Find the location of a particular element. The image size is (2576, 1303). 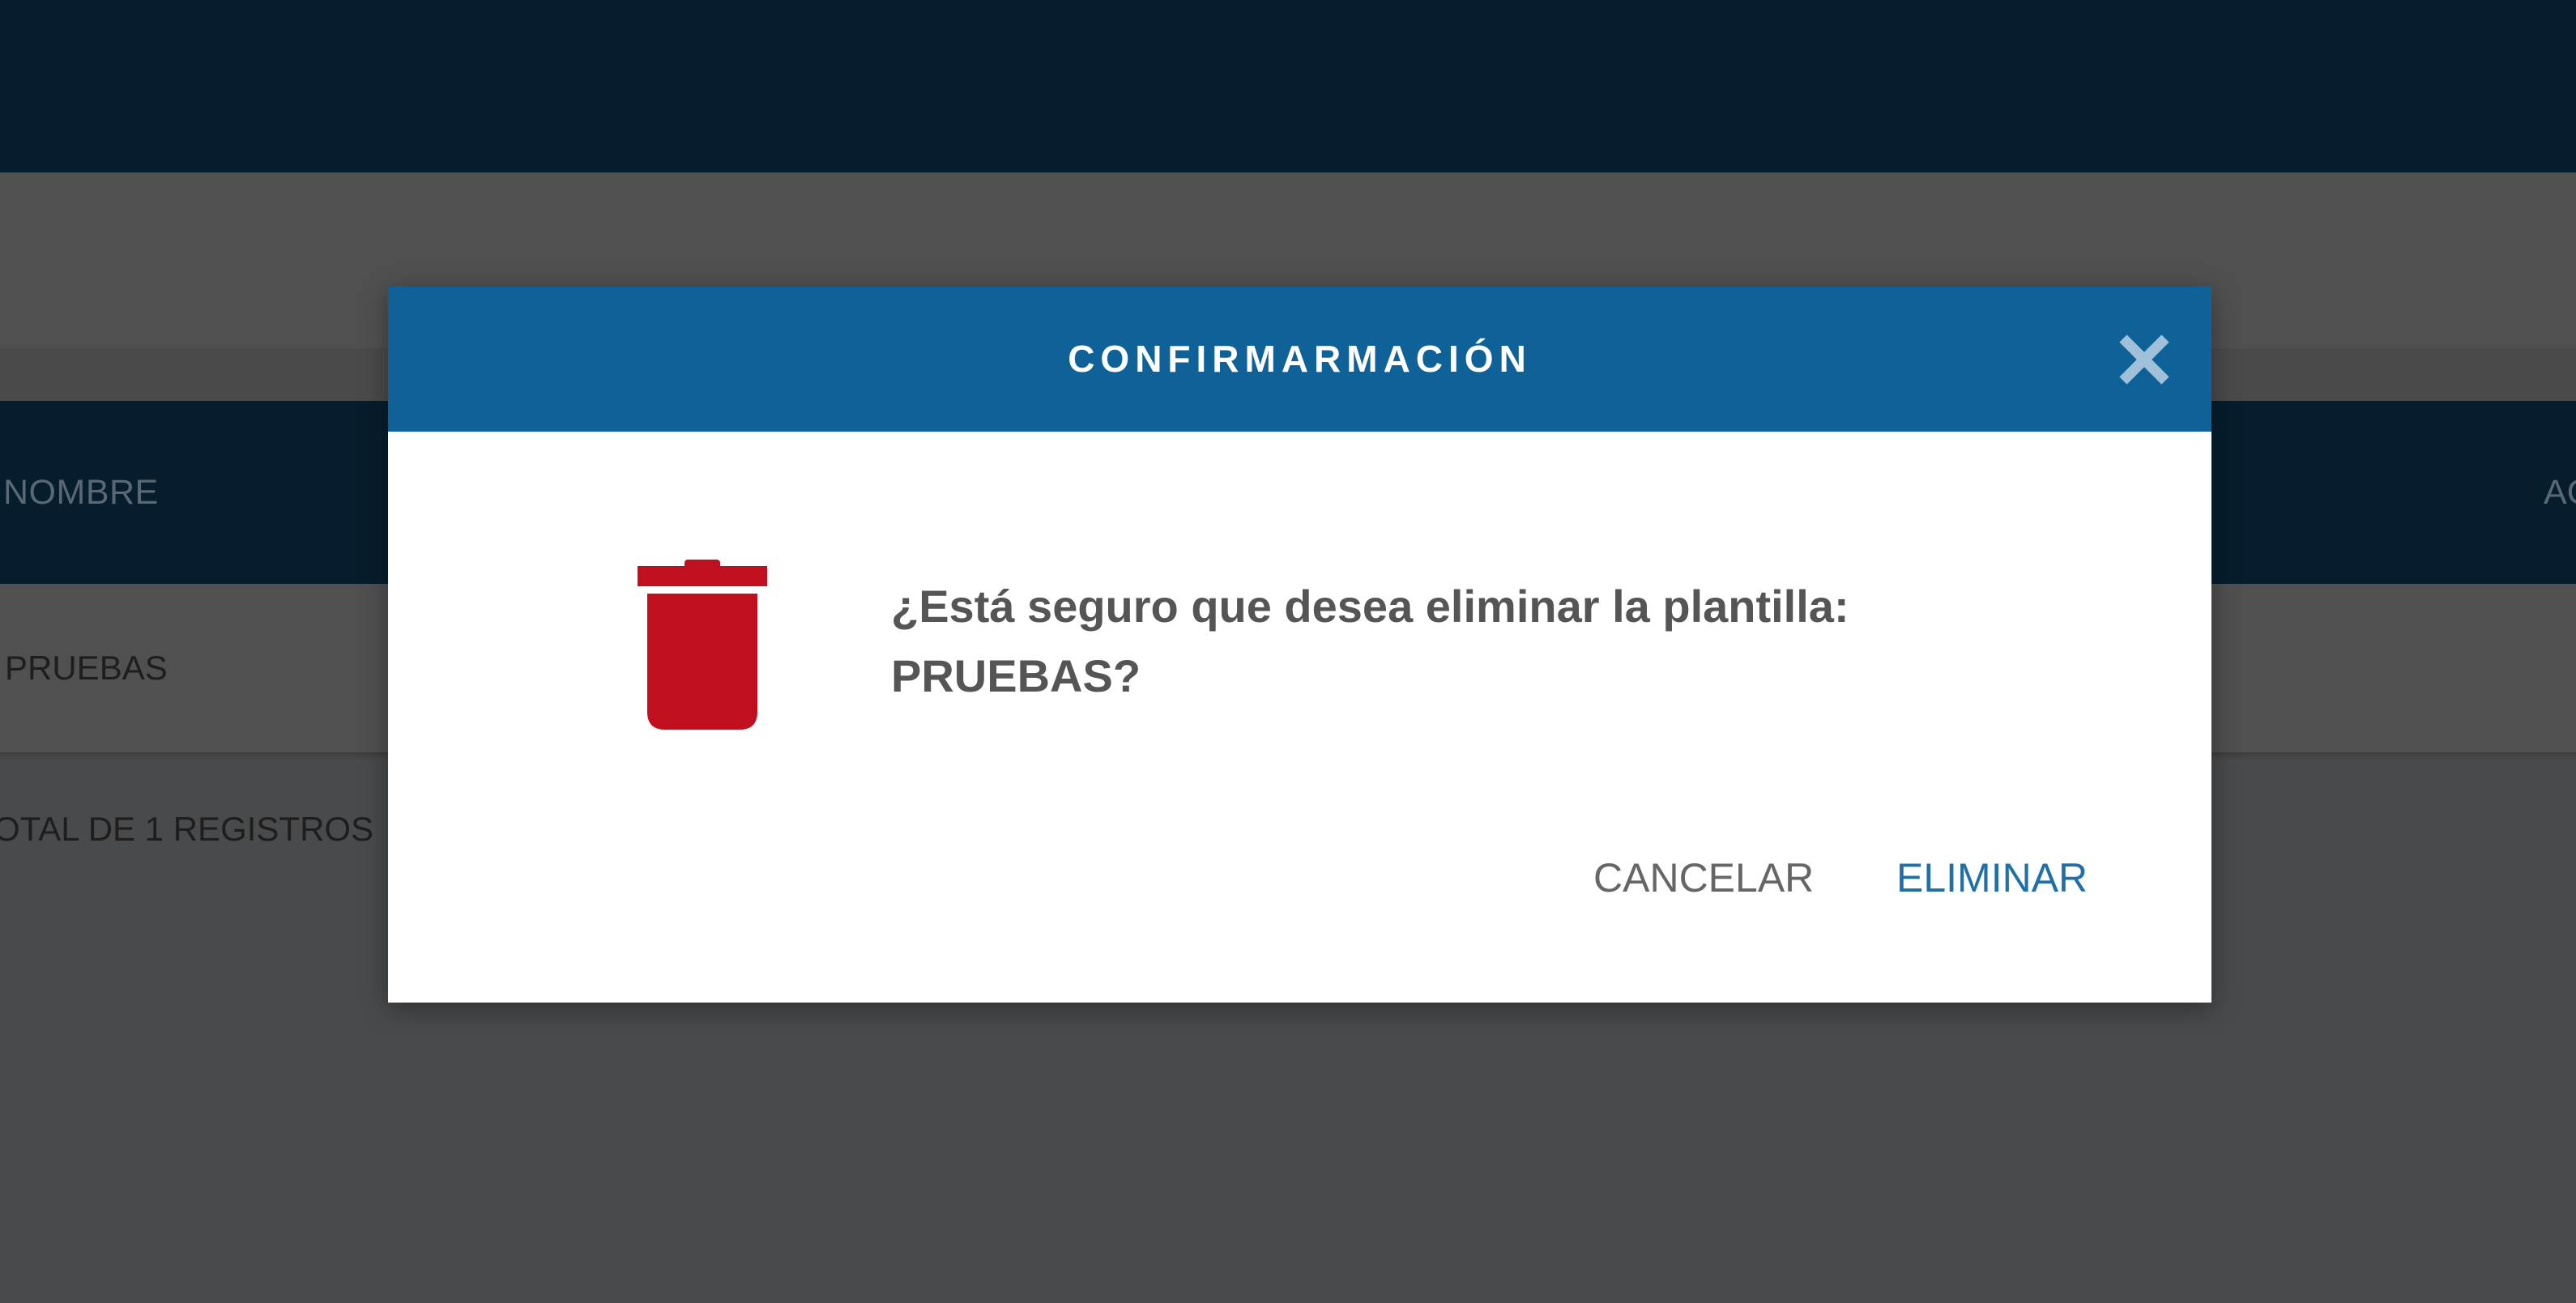

close-icon is located at coordinates (2144, 359).